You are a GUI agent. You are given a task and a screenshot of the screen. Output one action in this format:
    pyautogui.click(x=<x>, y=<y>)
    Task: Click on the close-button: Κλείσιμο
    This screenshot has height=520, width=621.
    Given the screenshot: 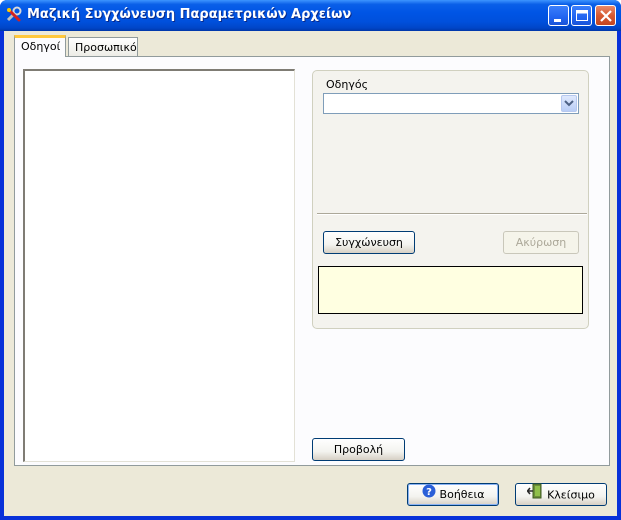 What is the action you would take?
    pyautogui.click(x=561, y=494)
    